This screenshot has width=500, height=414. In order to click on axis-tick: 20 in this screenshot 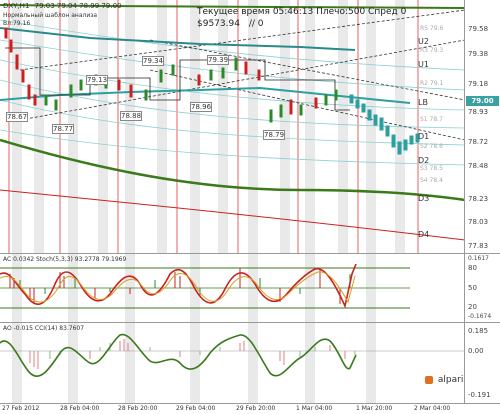, I will do `click(472, 307)`.